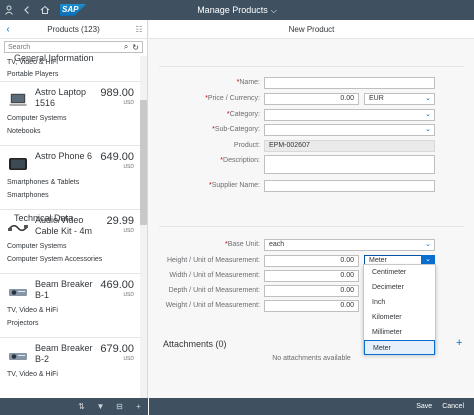 The width and height of the screenshot is (474, 415). I want to click on list-item-name: Astro Phone 6, so click(64, 156).